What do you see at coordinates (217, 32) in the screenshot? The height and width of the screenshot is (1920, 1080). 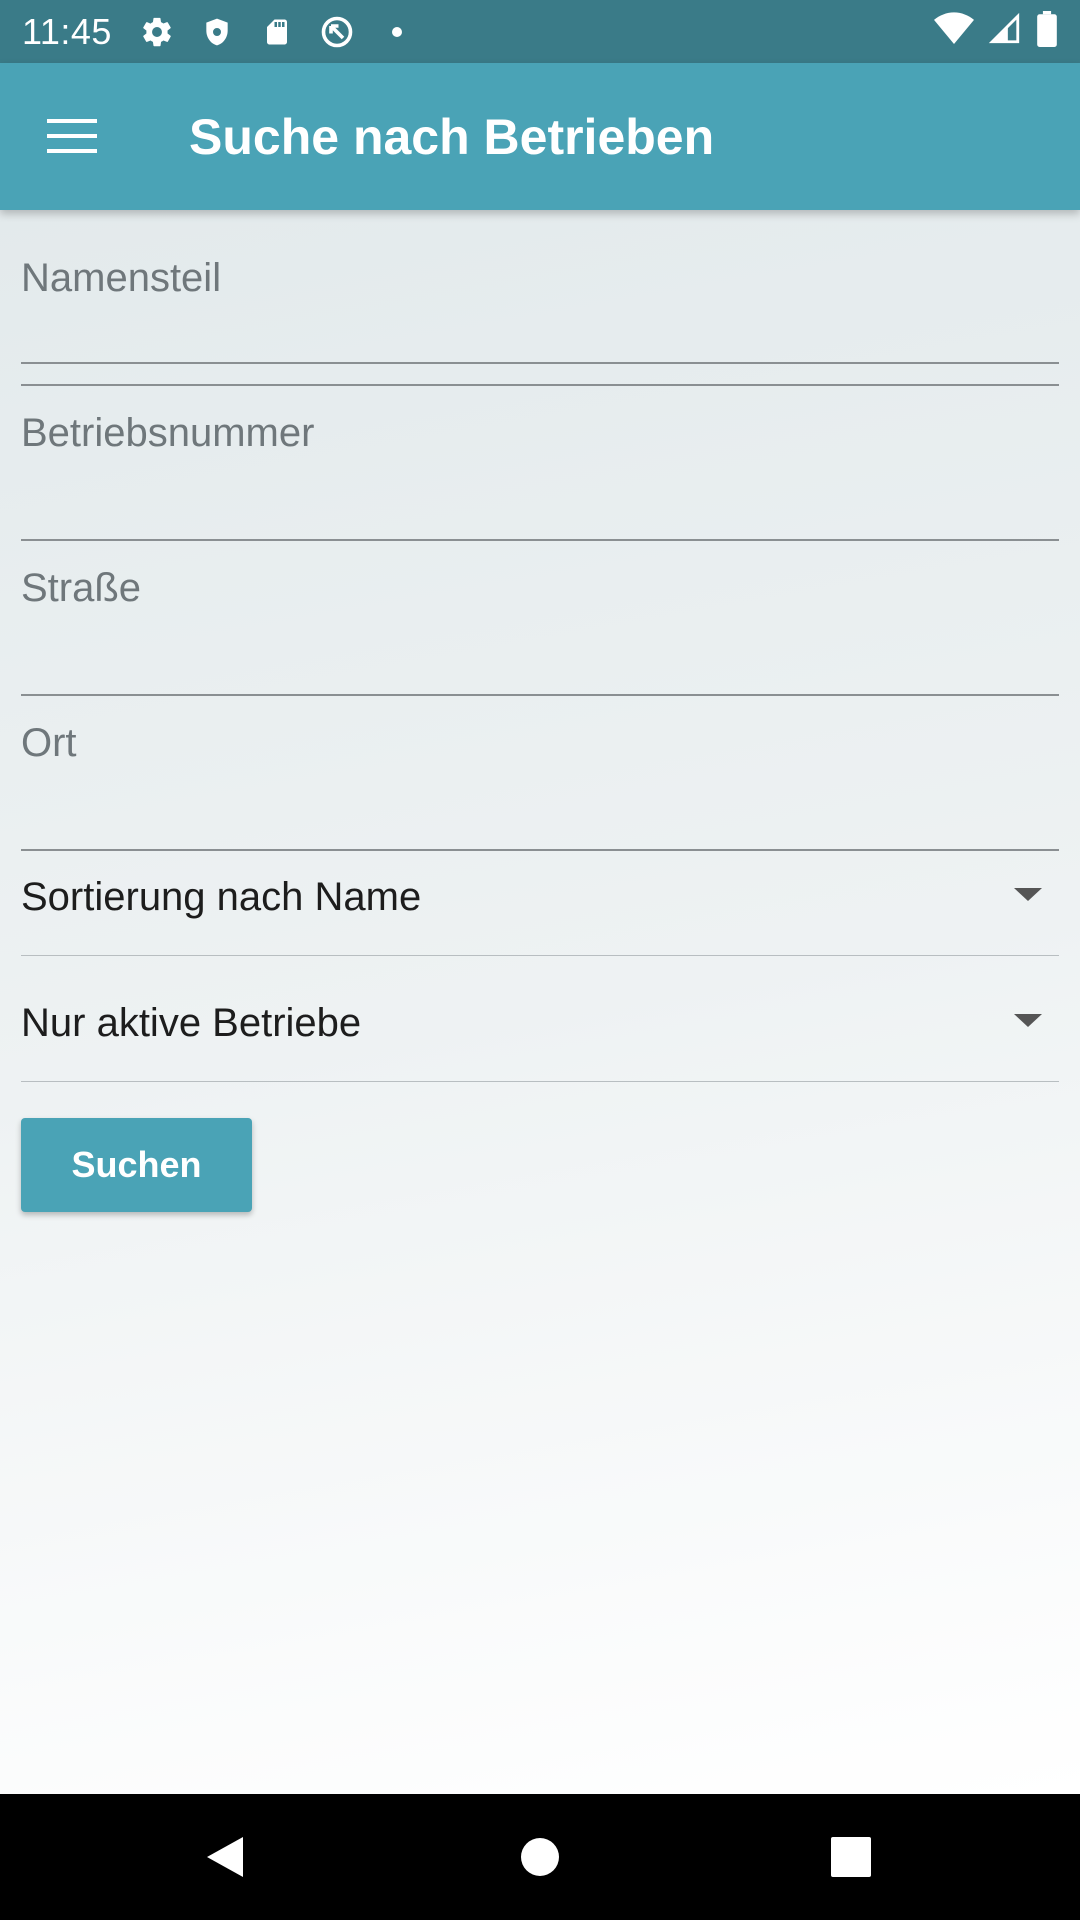 I see `shield-icon` at bounding box center [217, 32].